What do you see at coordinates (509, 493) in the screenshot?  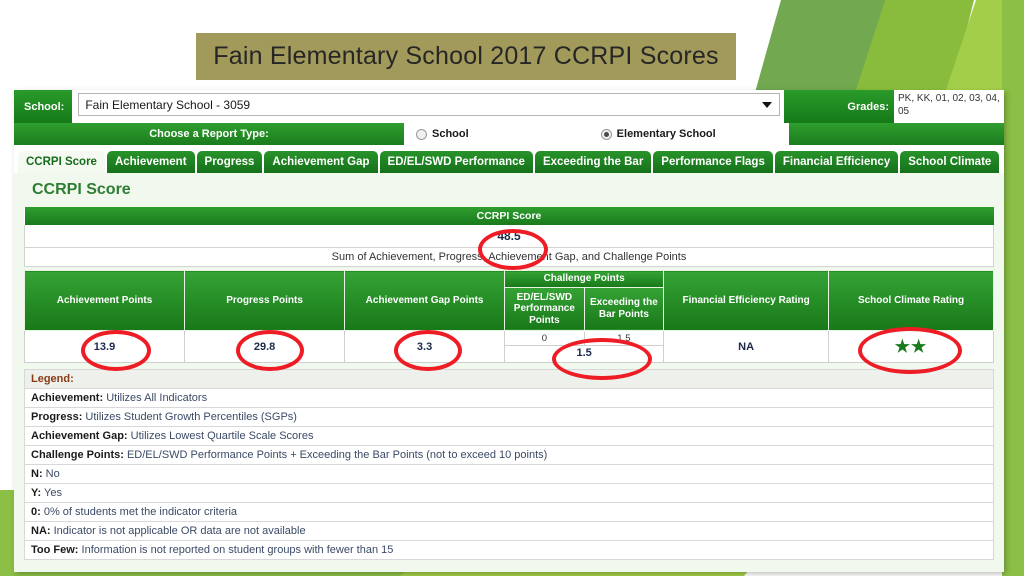 I see `legend-row: Y: Yes` at bounding box center [509, 493].